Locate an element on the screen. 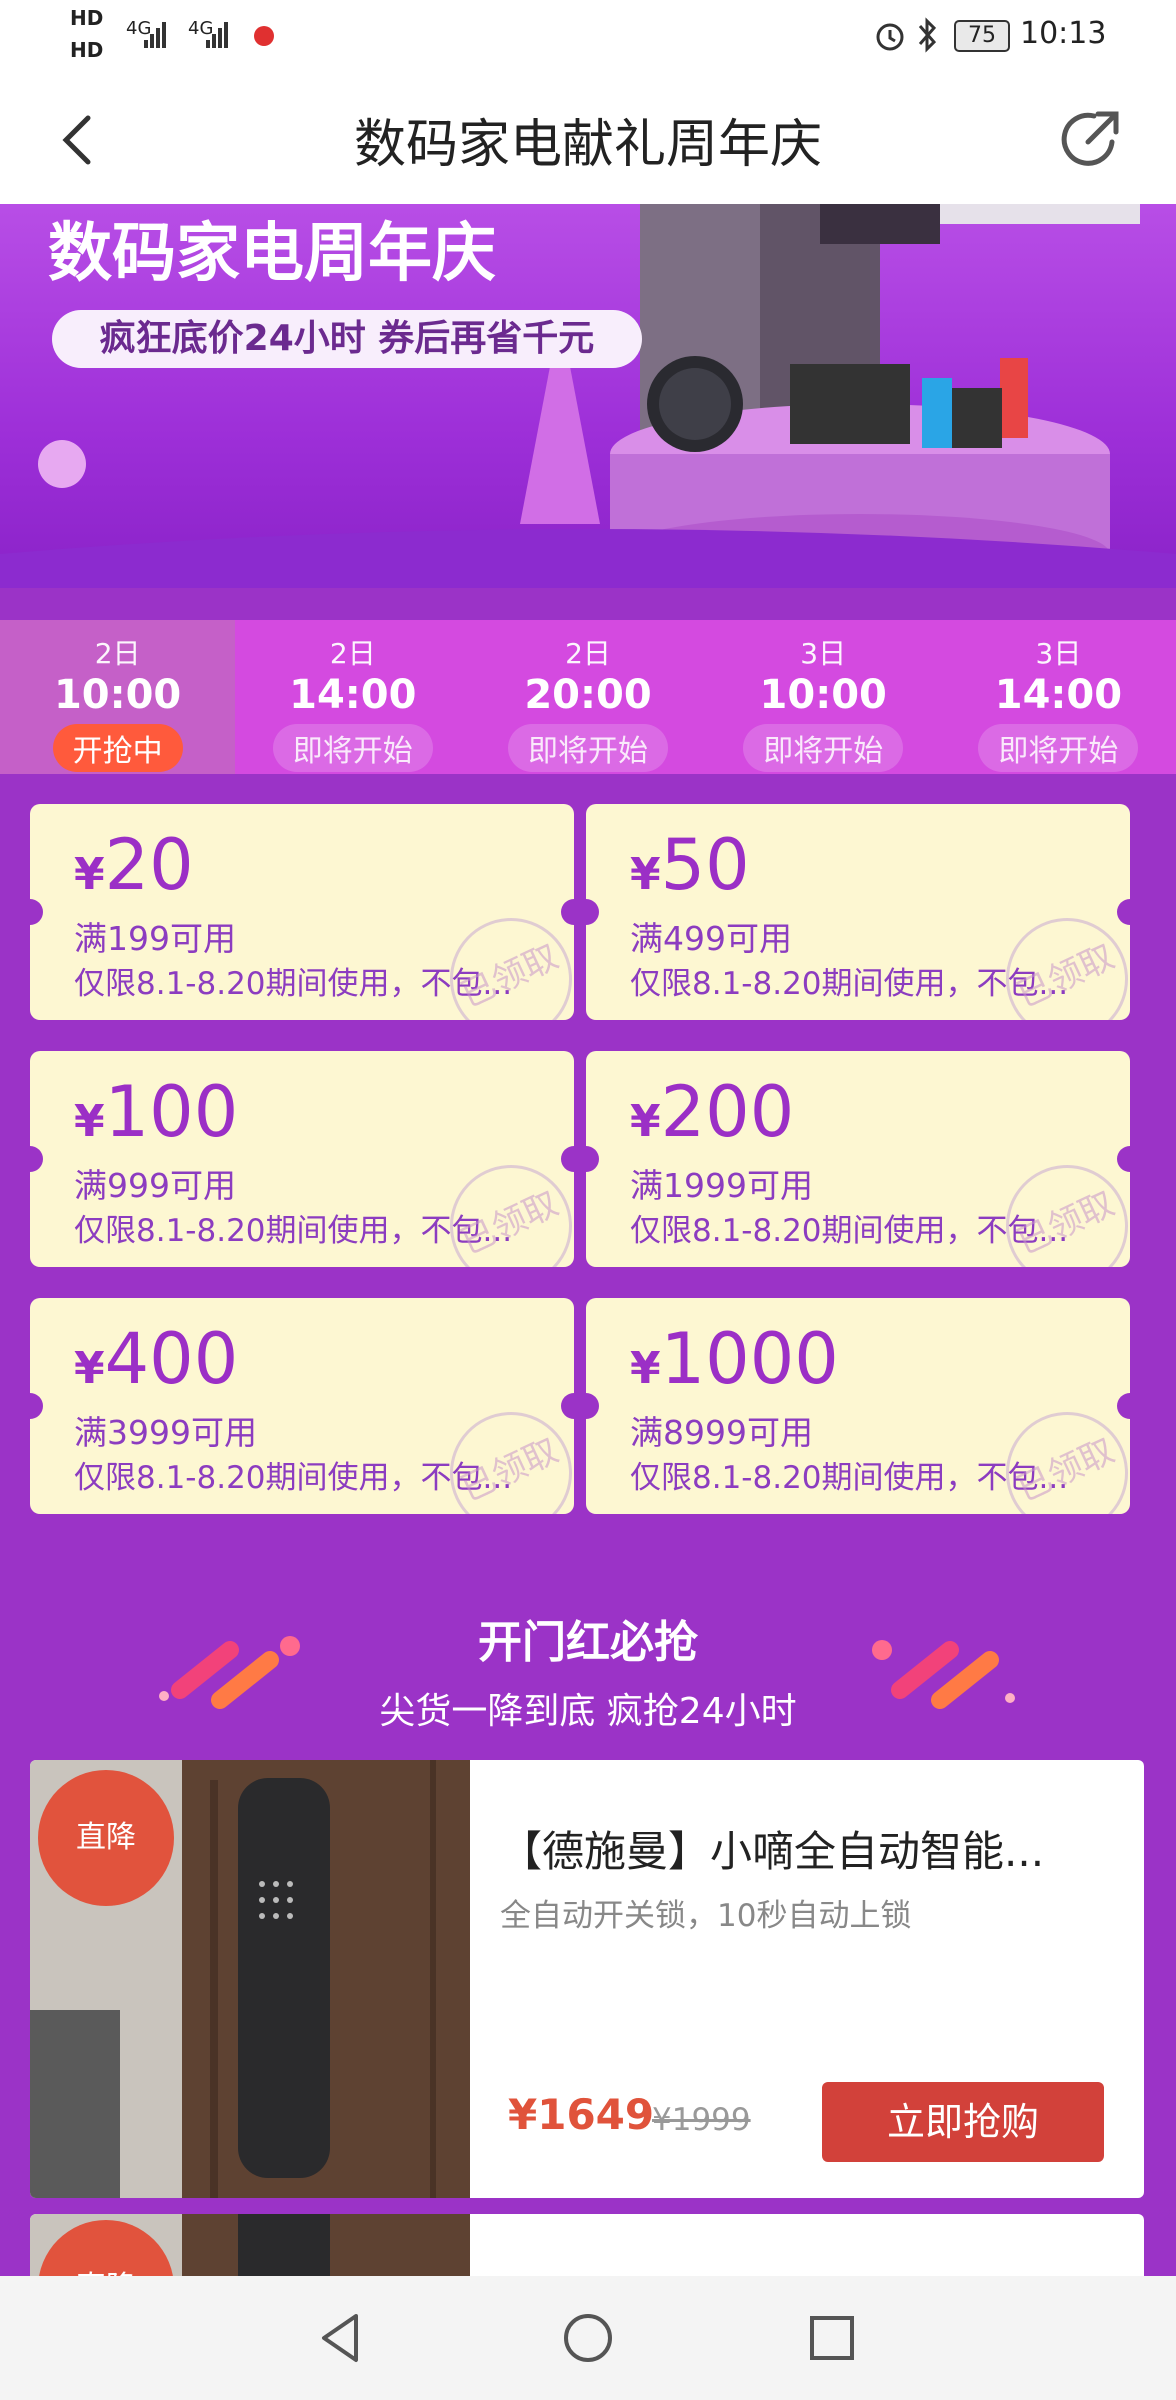  coupon-card: ¥50 满499可用 仅限8.1-8.20期间使用，不包... 已领取 is located at coordinates (858, 912).